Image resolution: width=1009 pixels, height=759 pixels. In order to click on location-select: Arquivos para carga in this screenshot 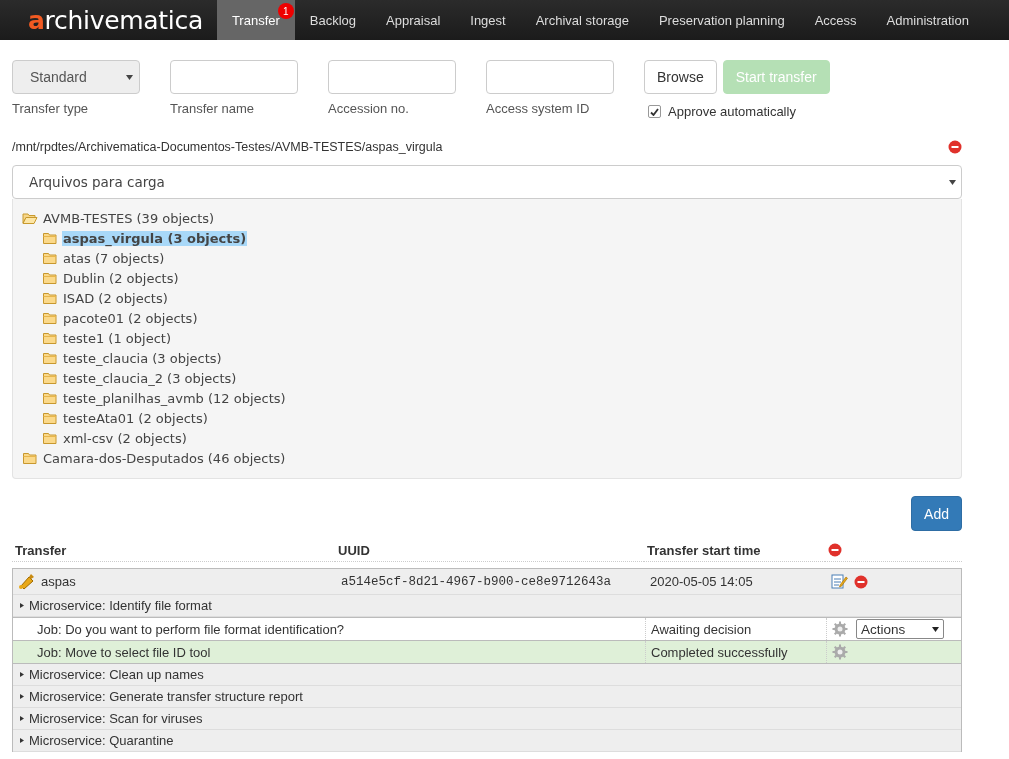, I will do `click(487, 182)`.